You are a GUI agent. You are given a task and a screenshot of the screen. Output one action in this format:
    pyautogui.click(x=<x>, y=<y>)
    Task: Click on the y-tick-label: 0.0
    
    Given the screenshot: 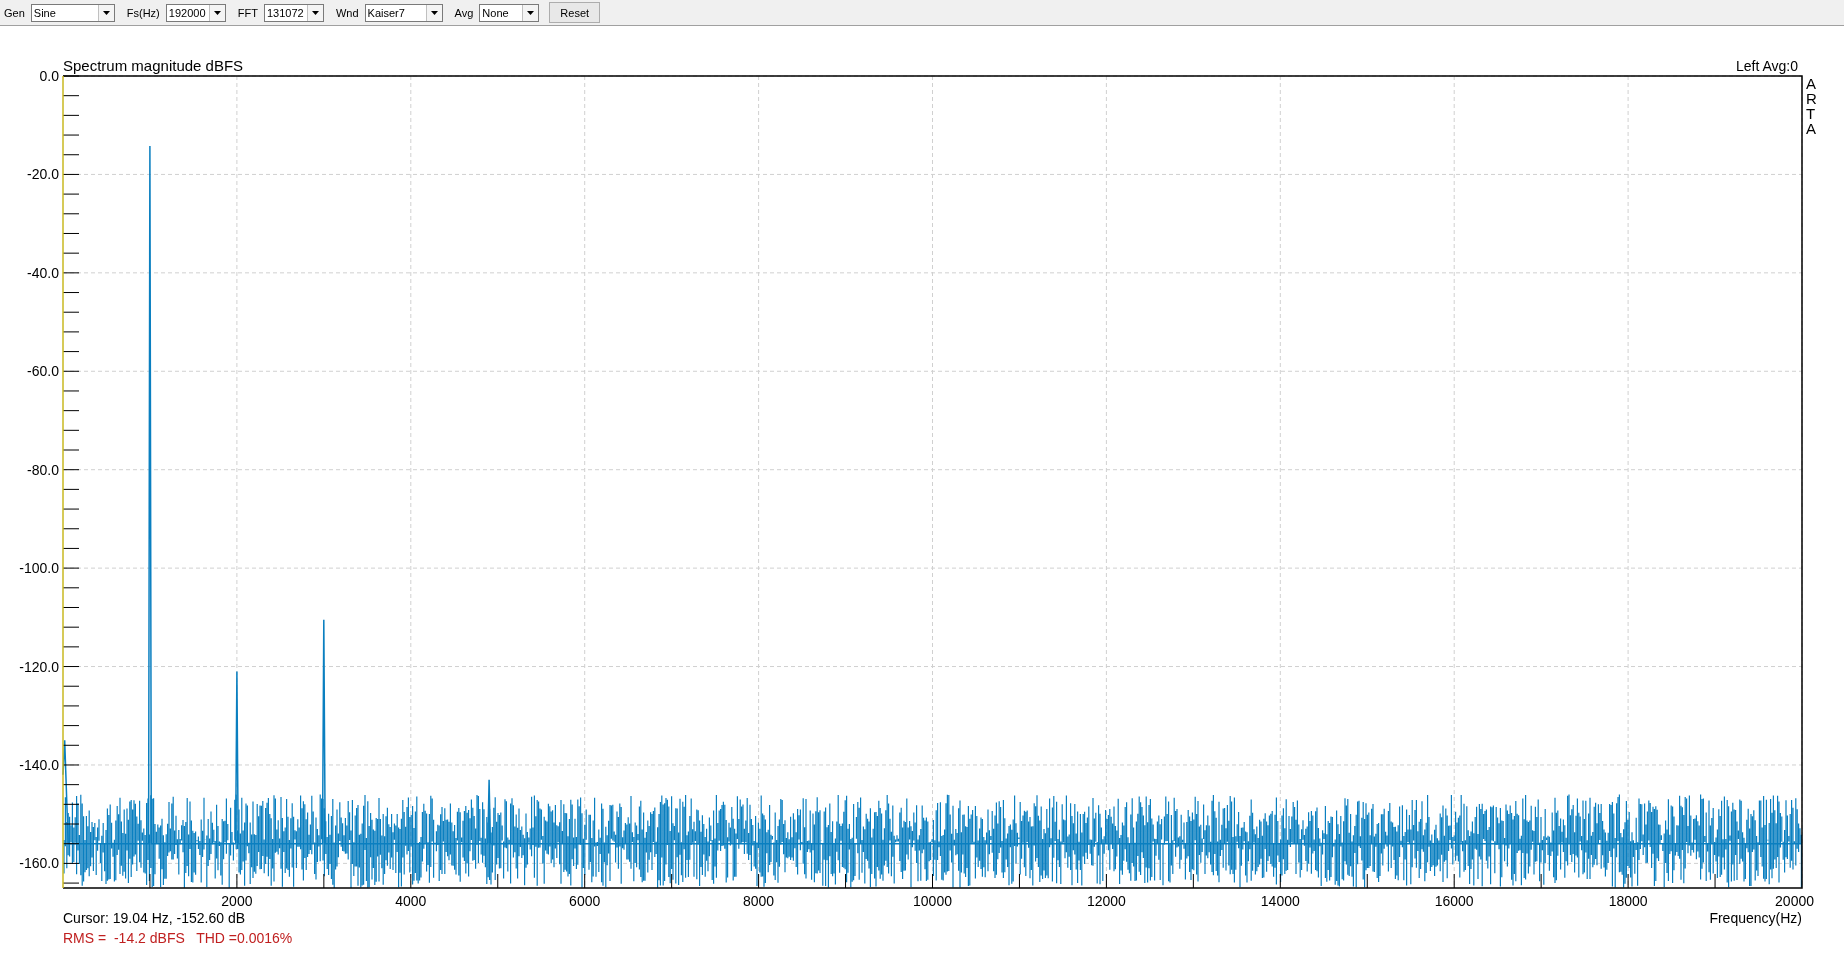 What is the action you would take?
    pyautogui.click(x=49, y=76)
    